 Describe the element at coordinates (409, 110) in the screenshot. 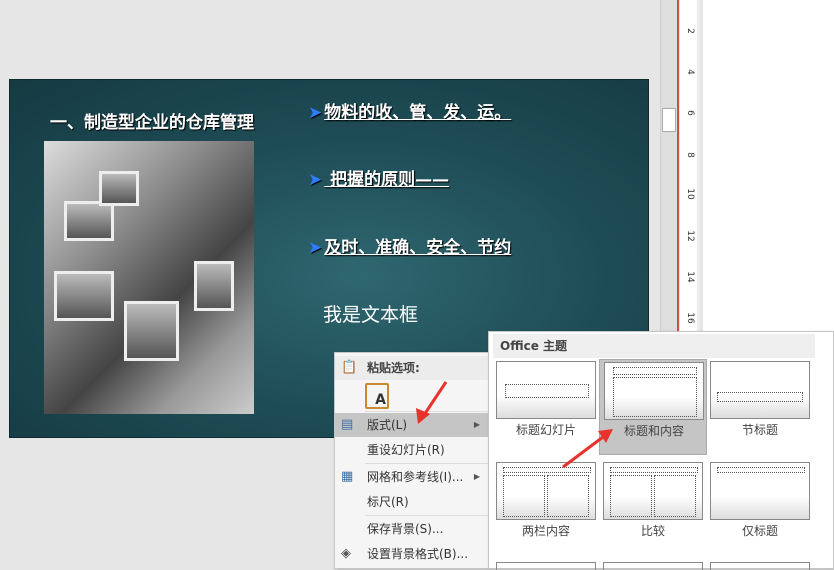

I see `bullet-1: ➤ 物料的收、管、发、运。` at that location.